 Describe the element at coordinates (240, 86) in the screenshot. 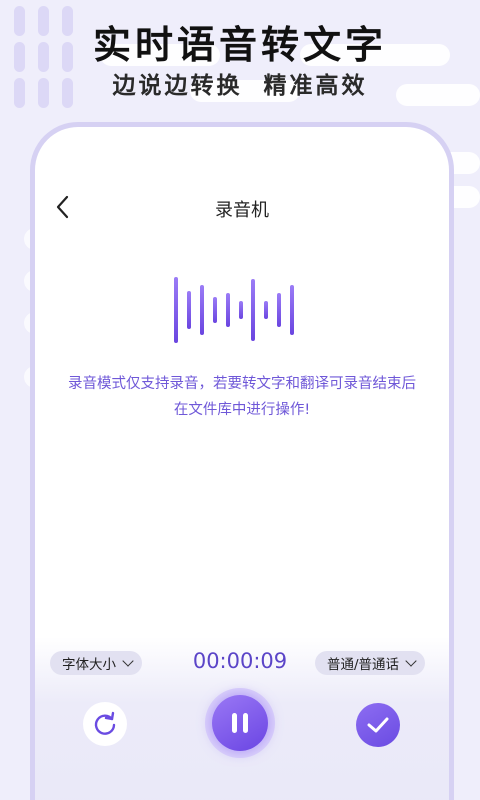

I see `banner-subline: 边说边转换 精准高效` at that location.